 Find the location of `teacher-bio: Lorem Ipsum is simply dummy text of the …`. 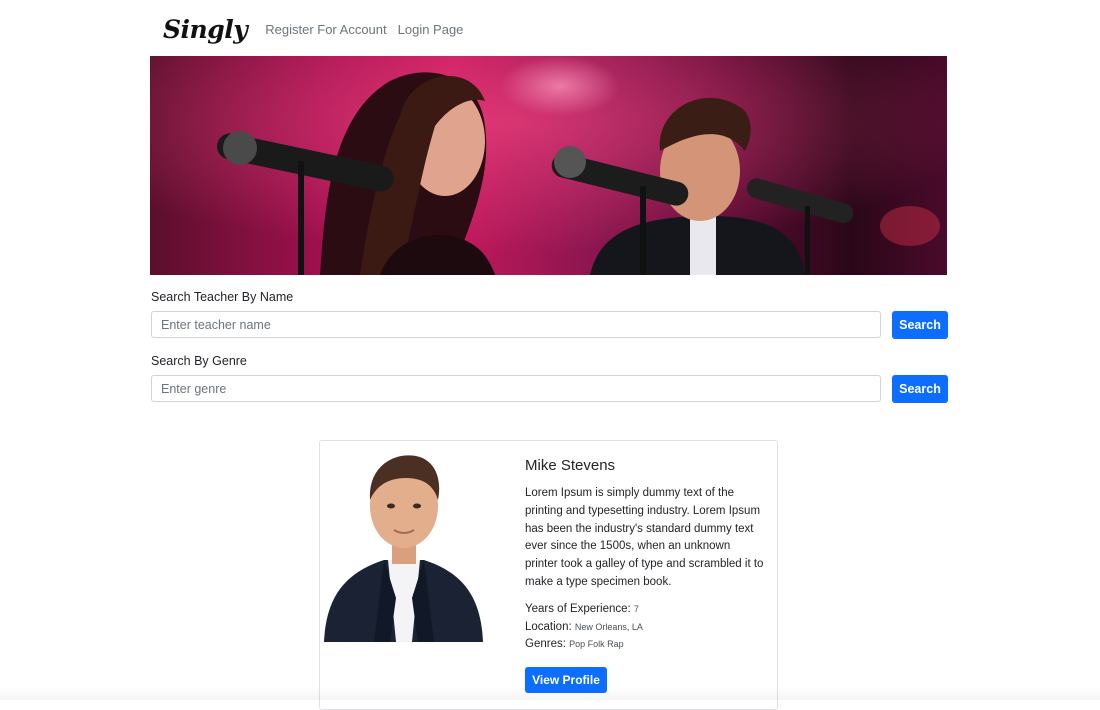

teacher-bio: Lorem Ipsum is simply dummy text of the … is located at coordinates (644, 537).